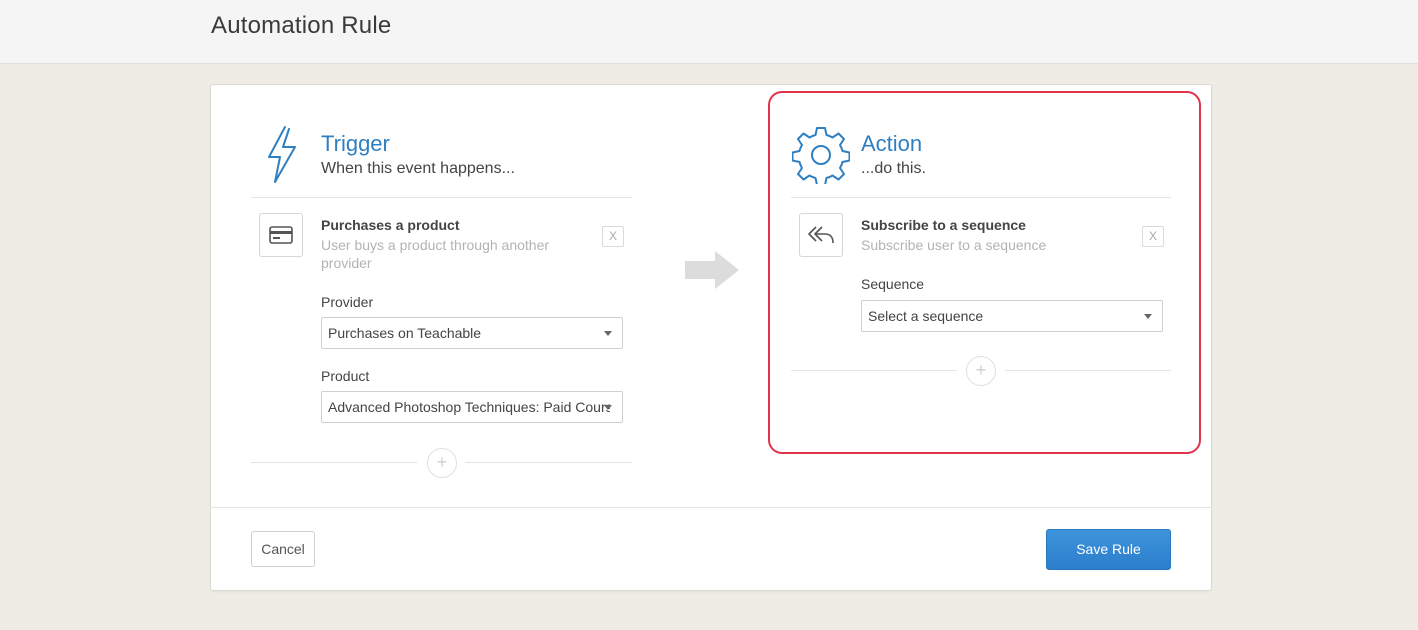 Image resolution: width=1418 pixels, height=630 pixels. What do you see at coordinates (347, 302) in the screenshot?
I see `provider-label: Provider` at bounding box center [347, 302].